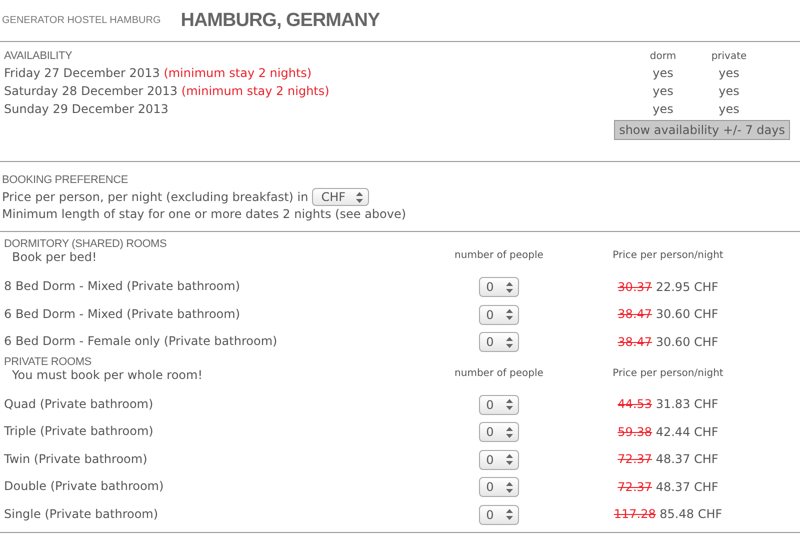 The height and width of the screenshot is (539, 800). Describe the element at coordinates (79, 431) in the screenshot. I see `room-name: Triple (Private bathroom)` at that location.